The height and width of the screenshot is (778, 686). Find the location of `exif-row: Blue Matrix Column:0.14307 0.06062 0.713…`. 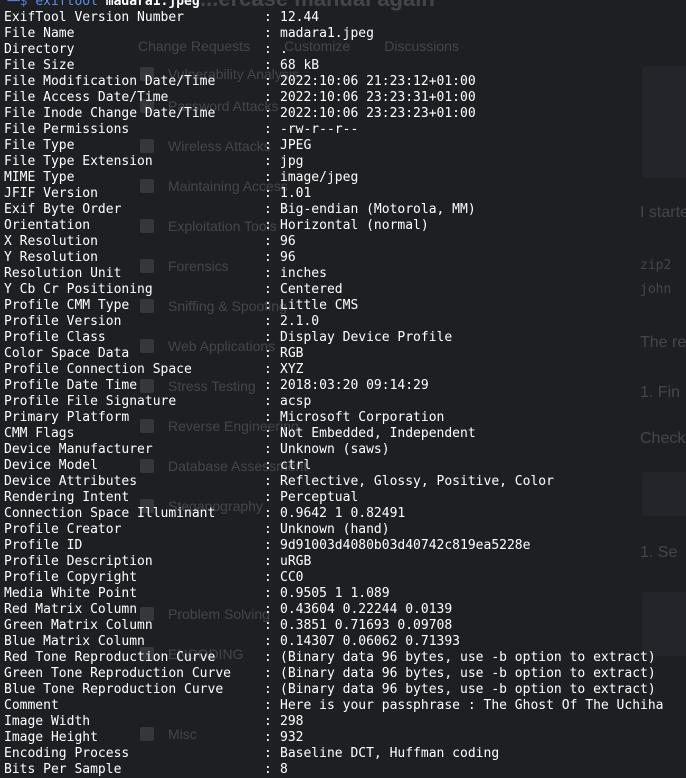

exif-row: Blue Matrix Column:0.14307 0.06062 0.713… is located at coordinates (345, 642).